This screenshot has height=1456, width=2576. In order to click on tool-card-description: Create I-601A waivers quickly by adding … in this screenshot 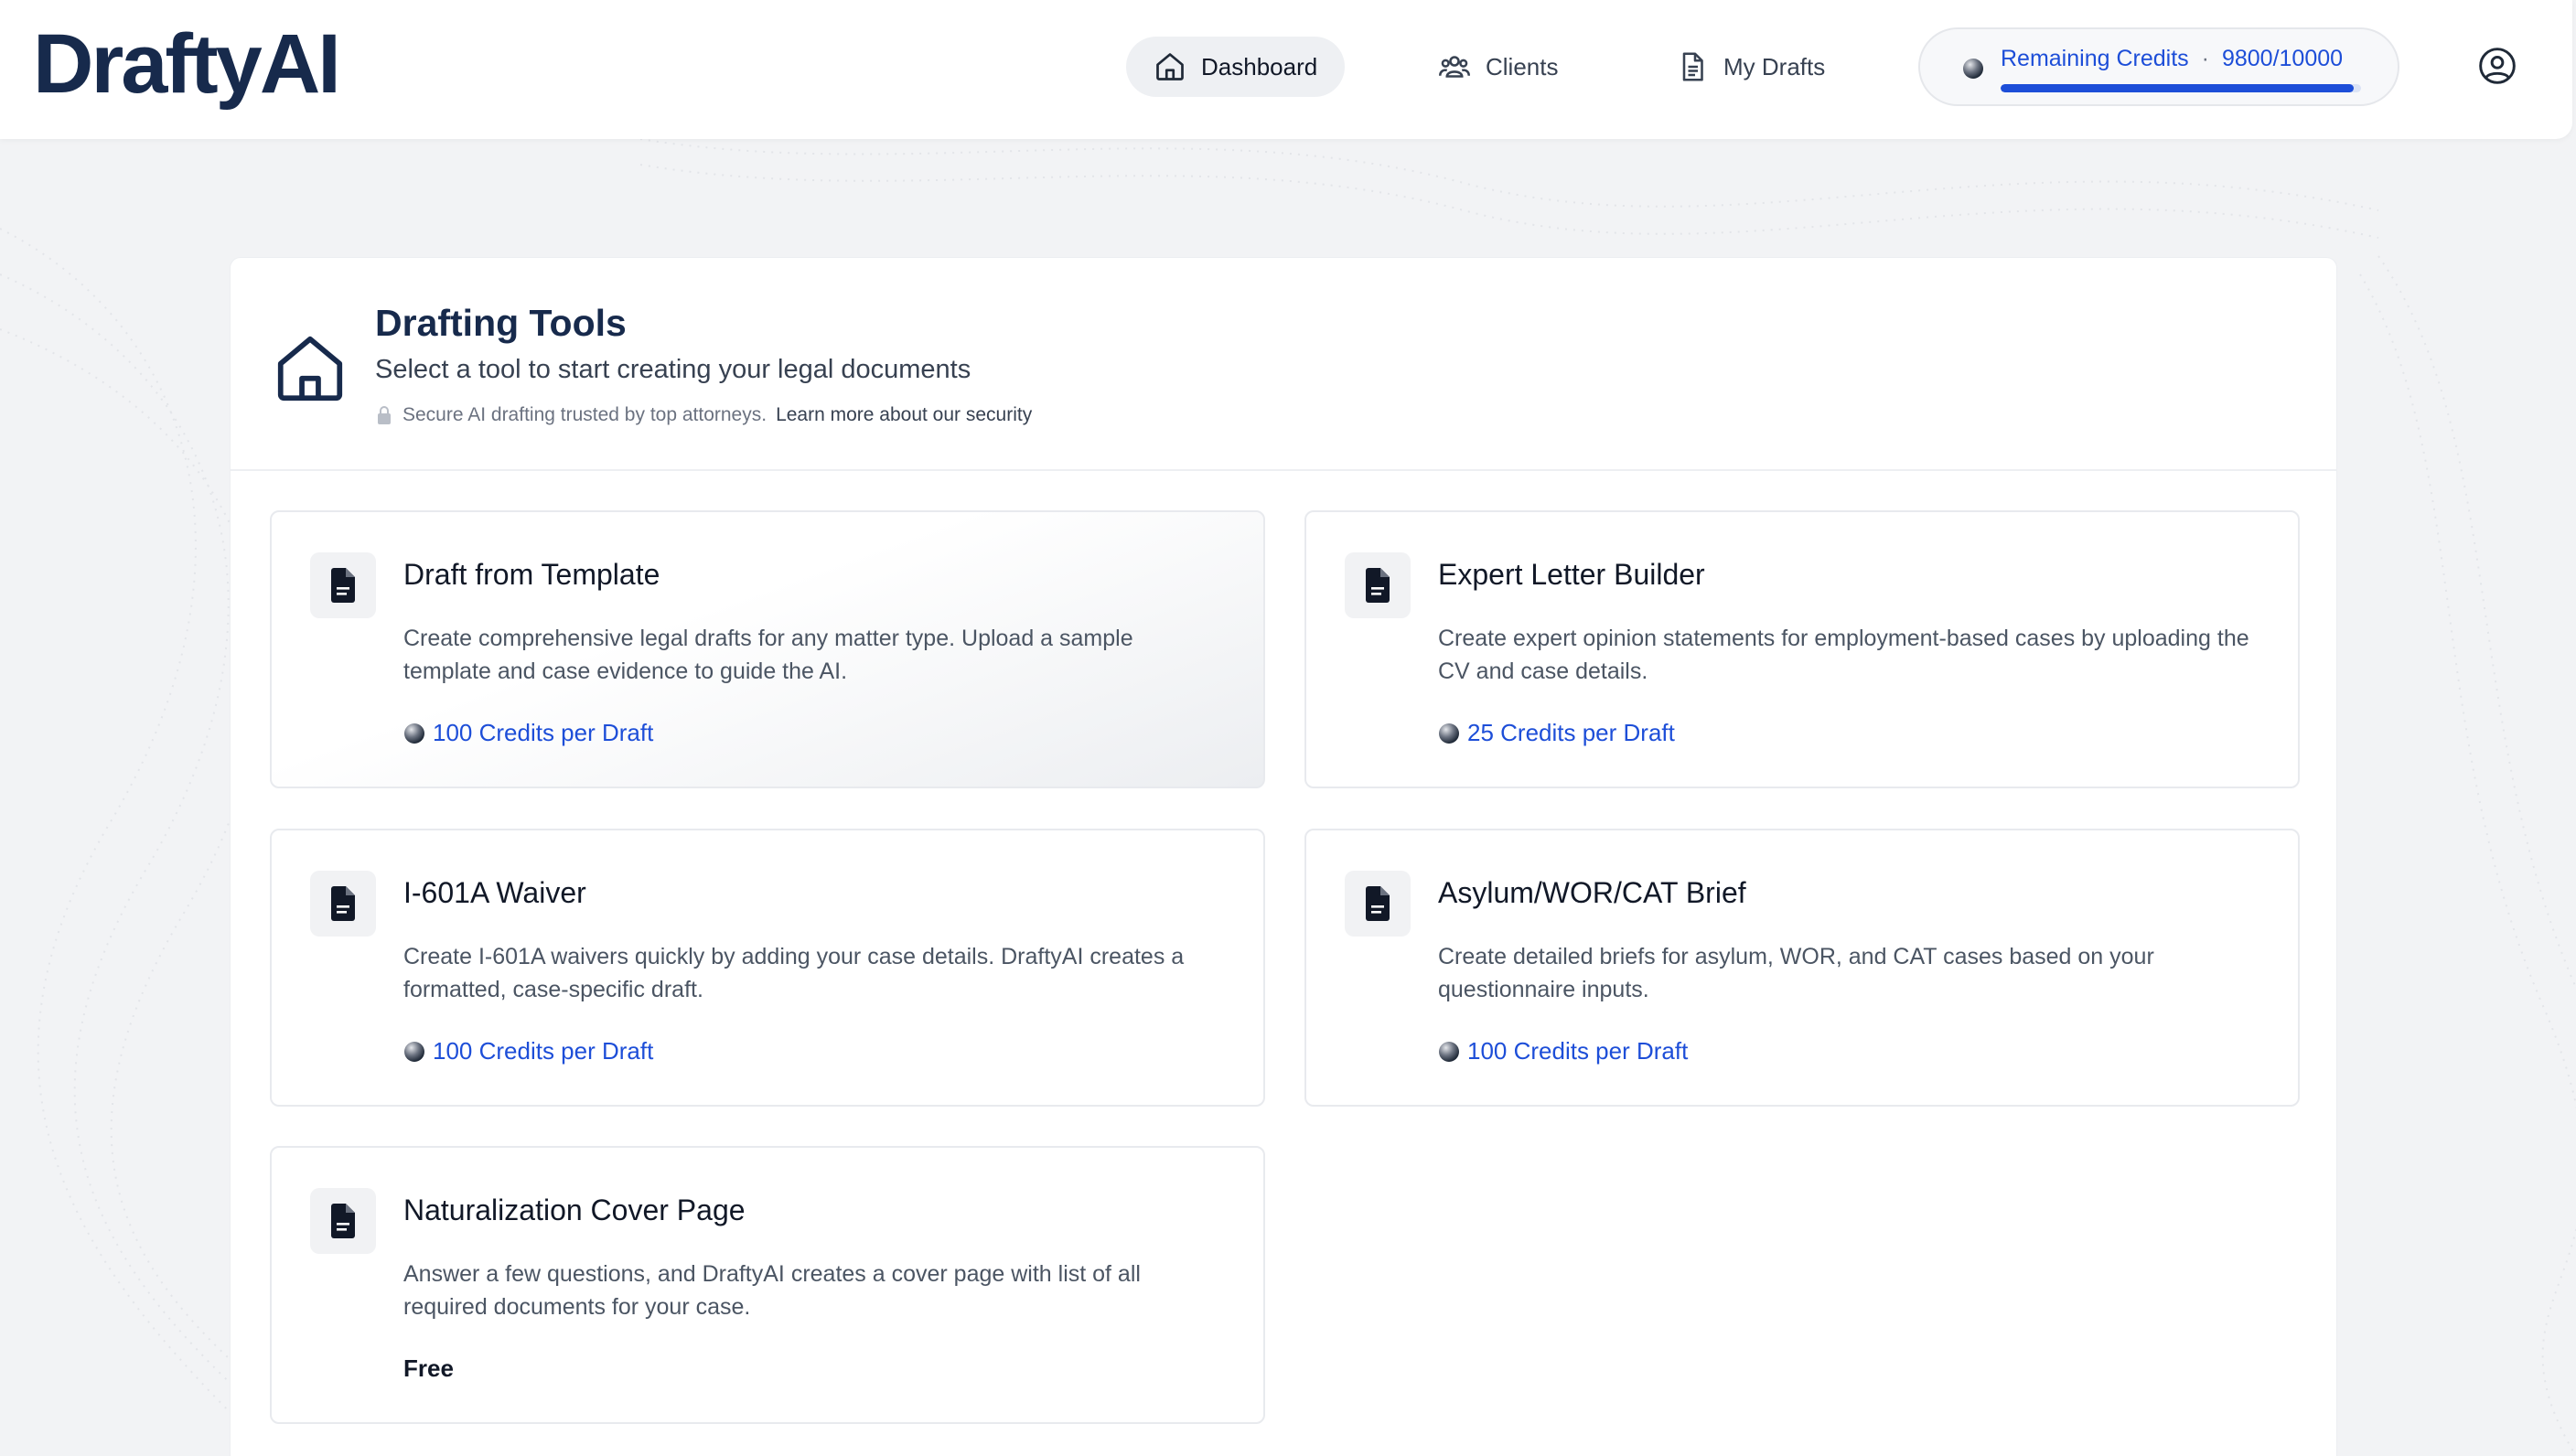, I will do `click(794, 973)`.